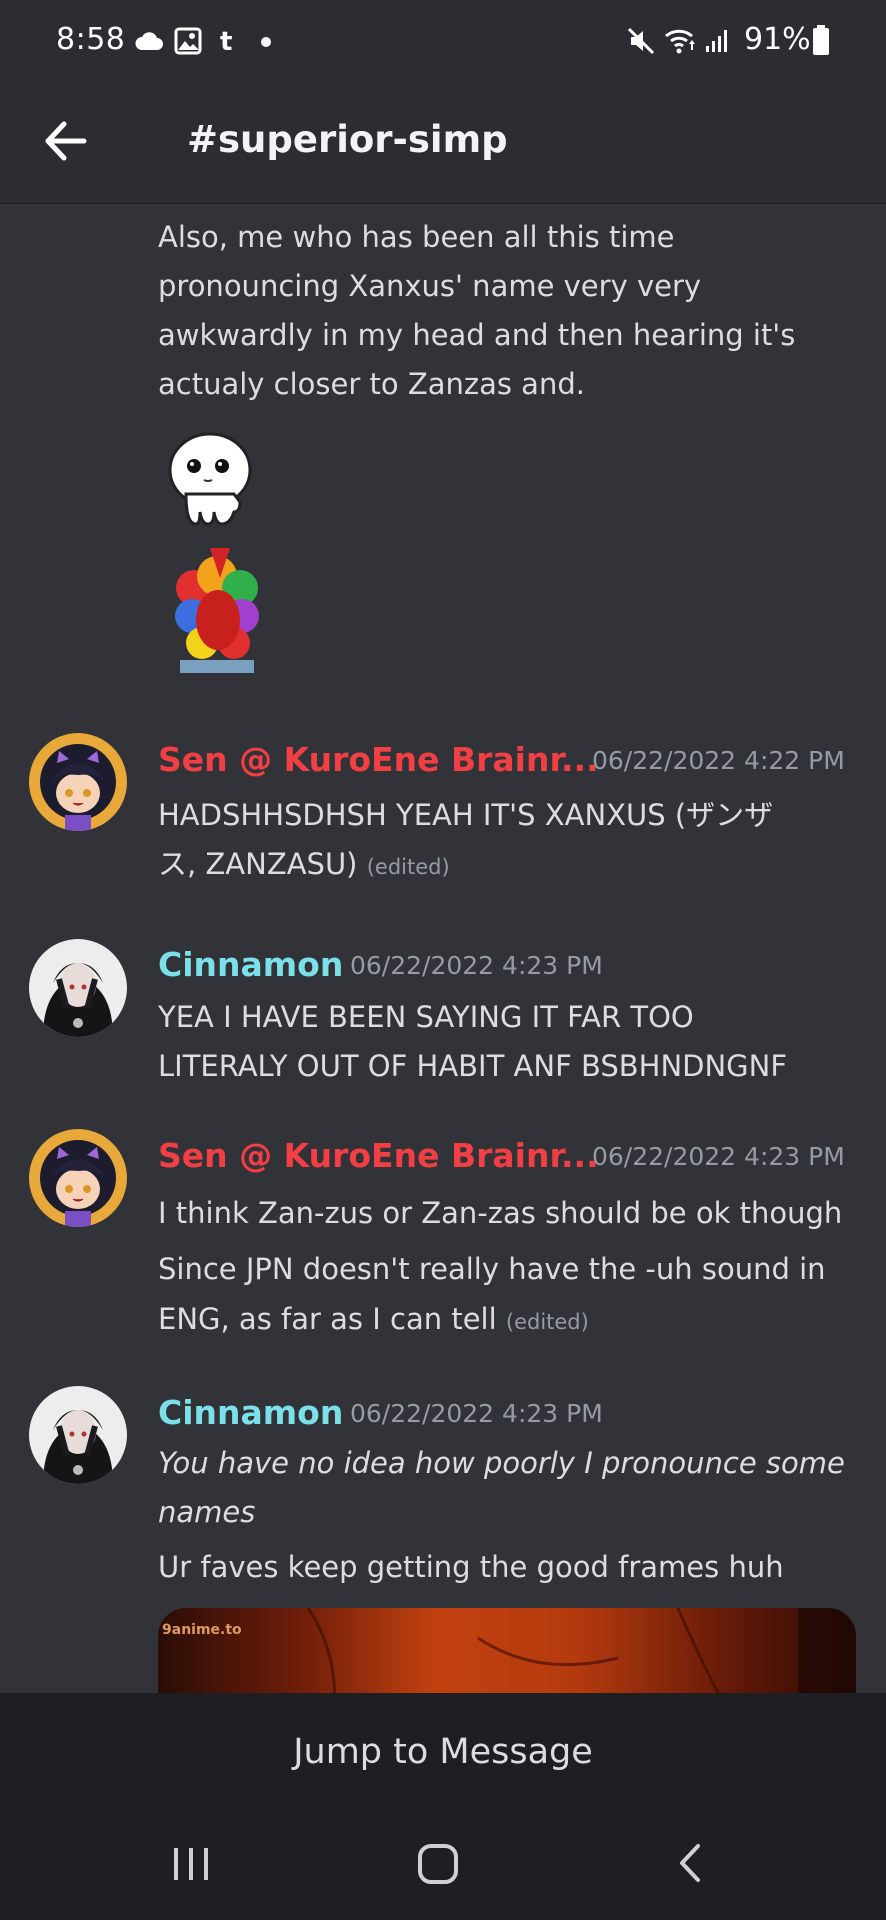  I want to click on system-nav-bar, so click(443, 1865).